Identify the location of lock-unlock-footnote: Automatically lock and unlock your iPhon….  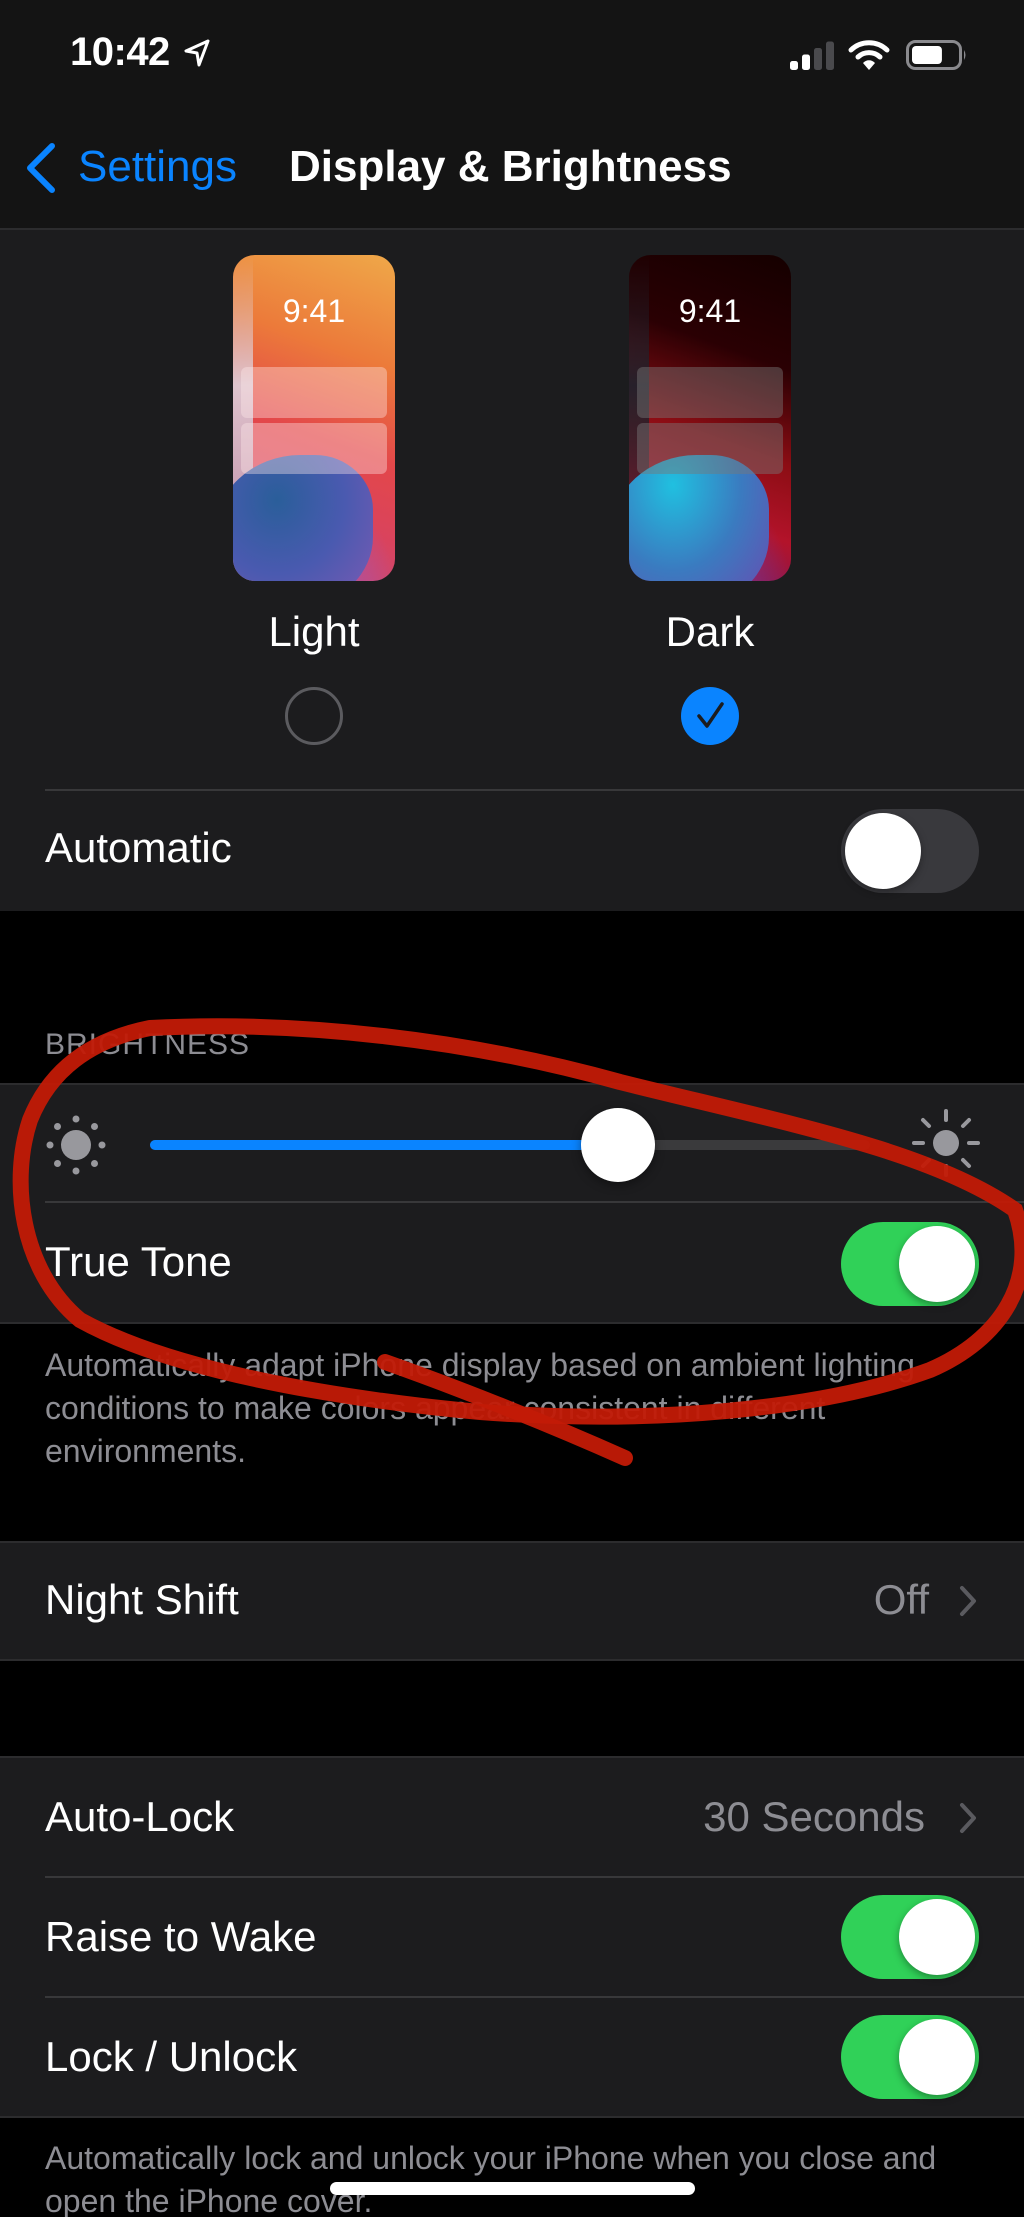
(491, 2178).